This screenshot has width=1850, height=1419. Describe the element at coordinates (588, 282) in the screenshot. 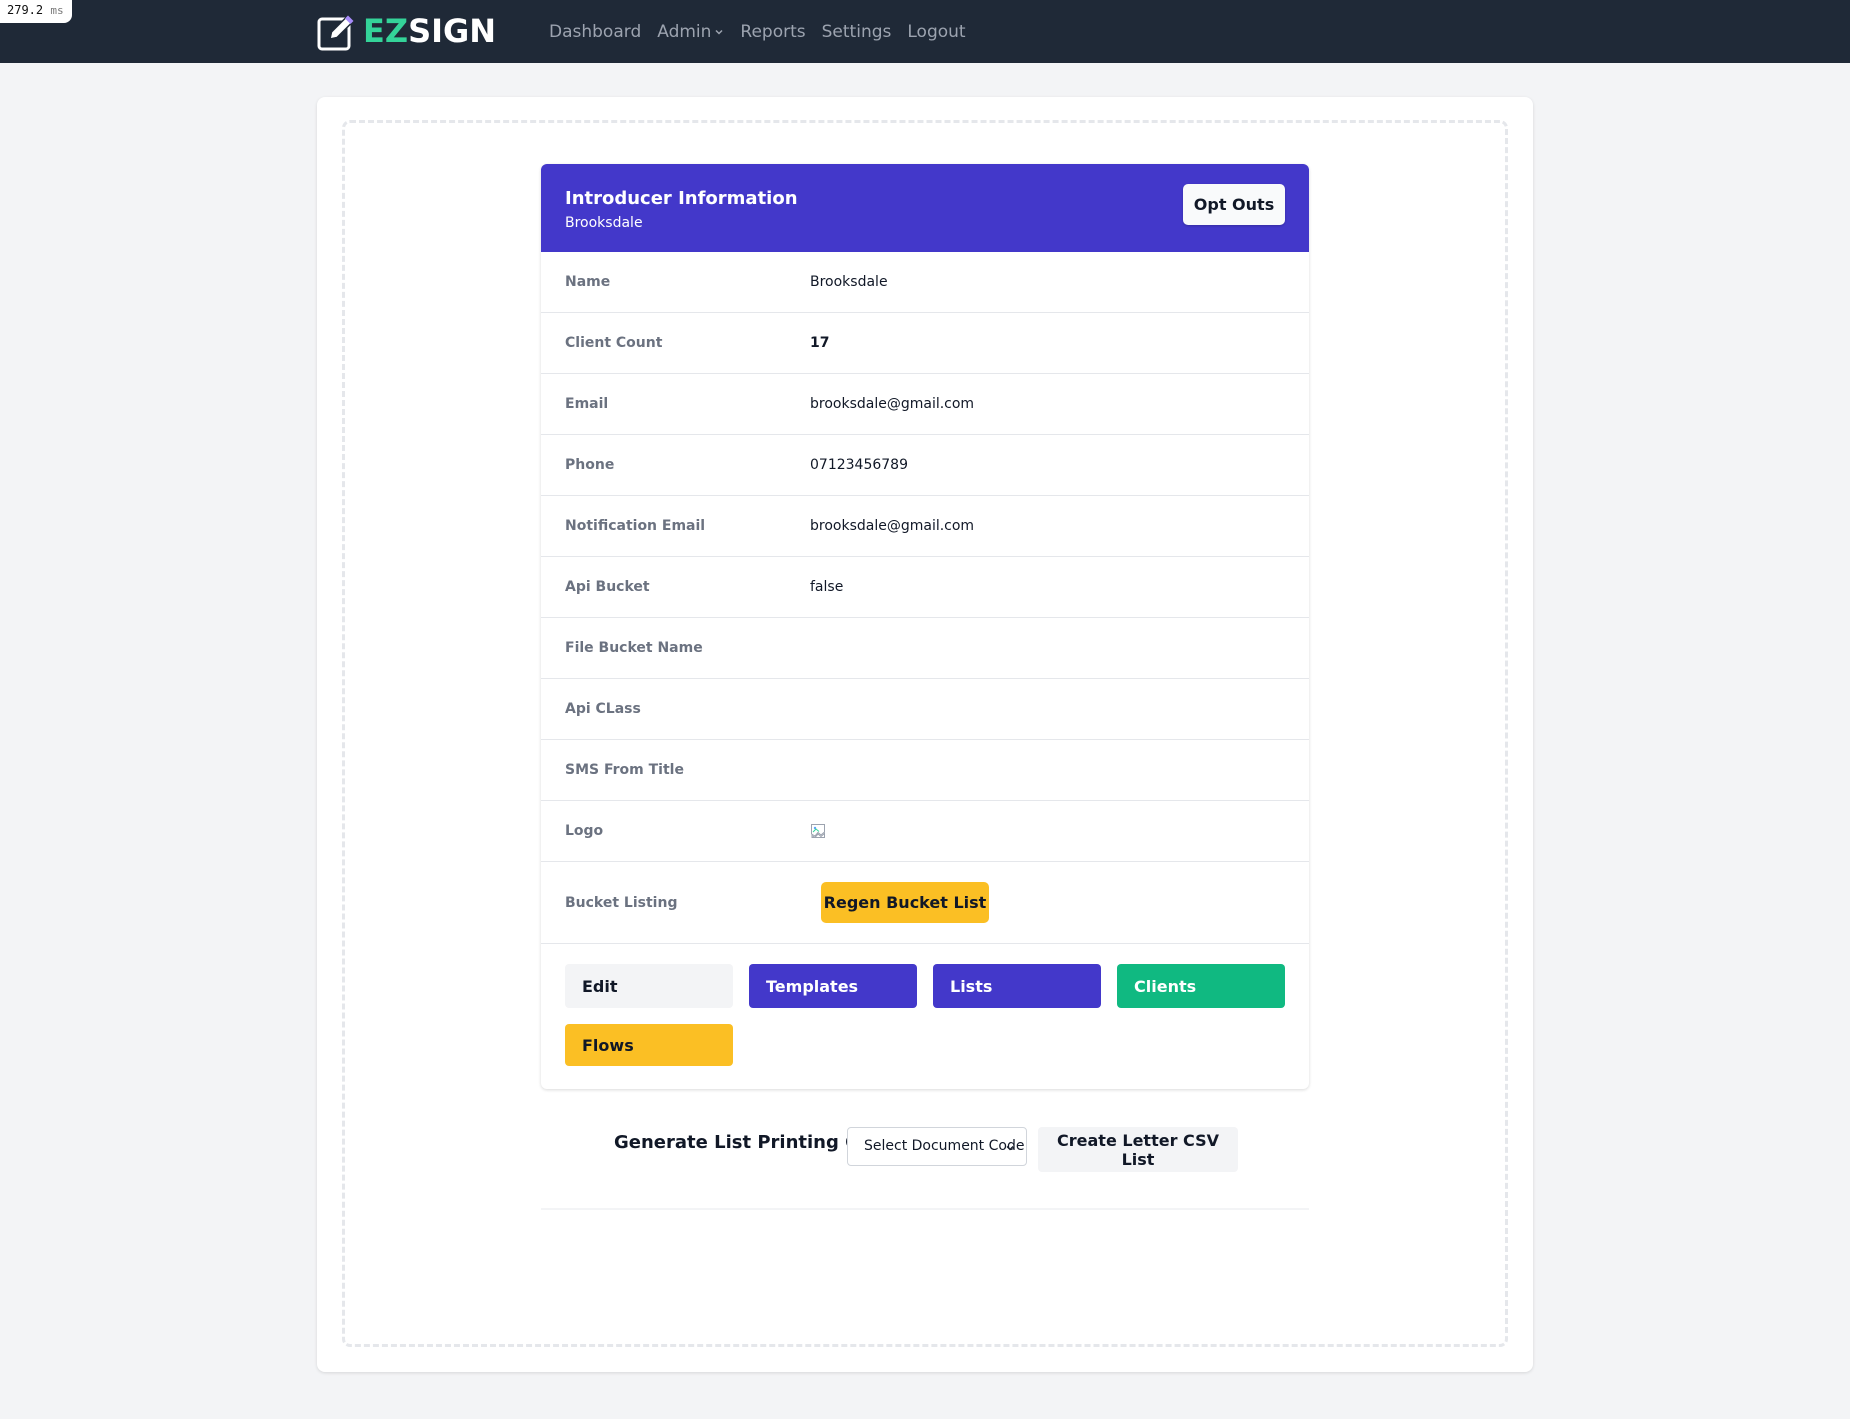

I see `row-label: Name` at that location.